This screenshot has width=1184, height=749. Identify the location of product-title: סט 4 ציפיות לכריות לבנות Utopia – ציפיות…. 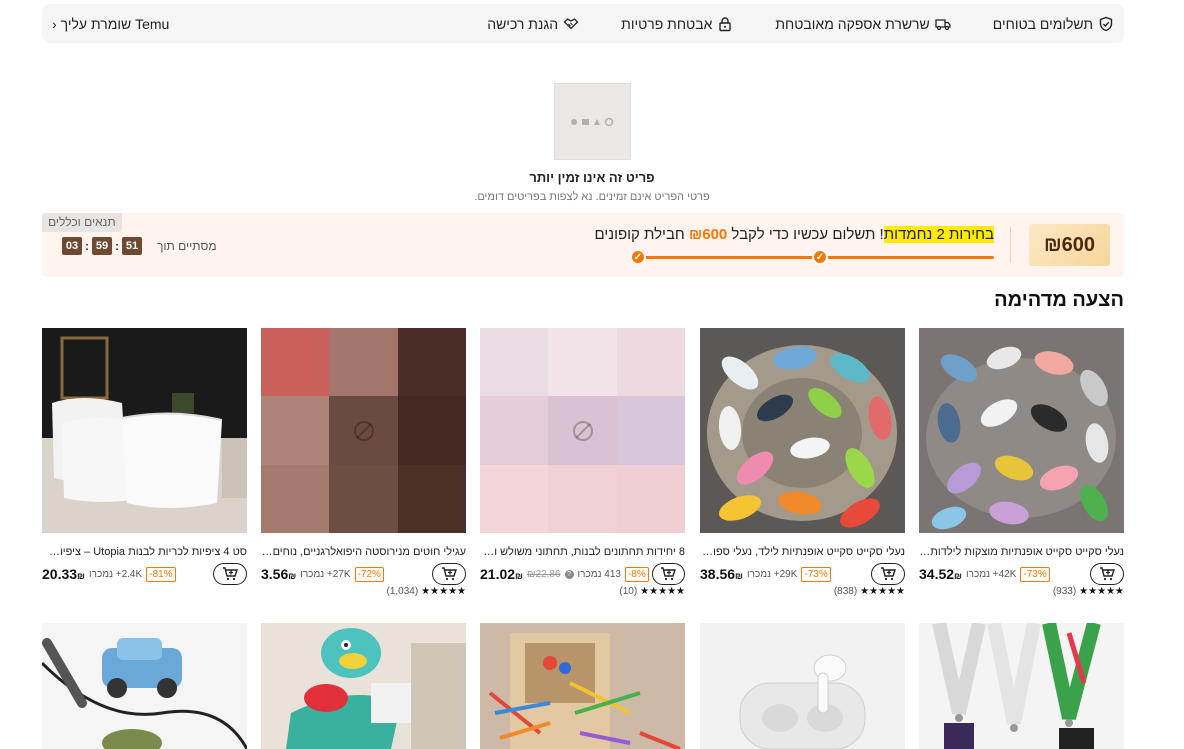
(144, 552).